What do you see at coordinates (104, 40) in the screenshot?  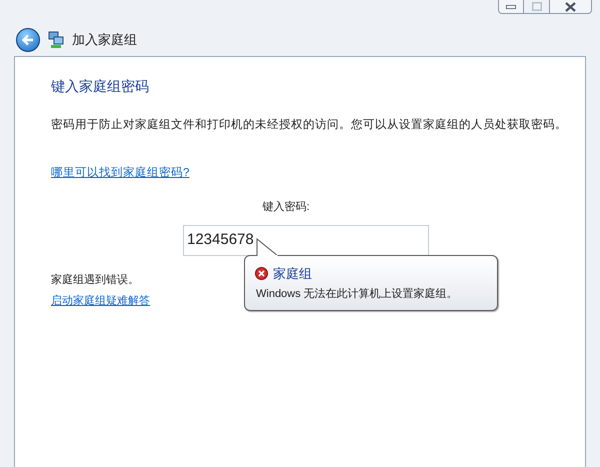 I see `window-title: 加入家庭组` at bounding box center [104, 40].